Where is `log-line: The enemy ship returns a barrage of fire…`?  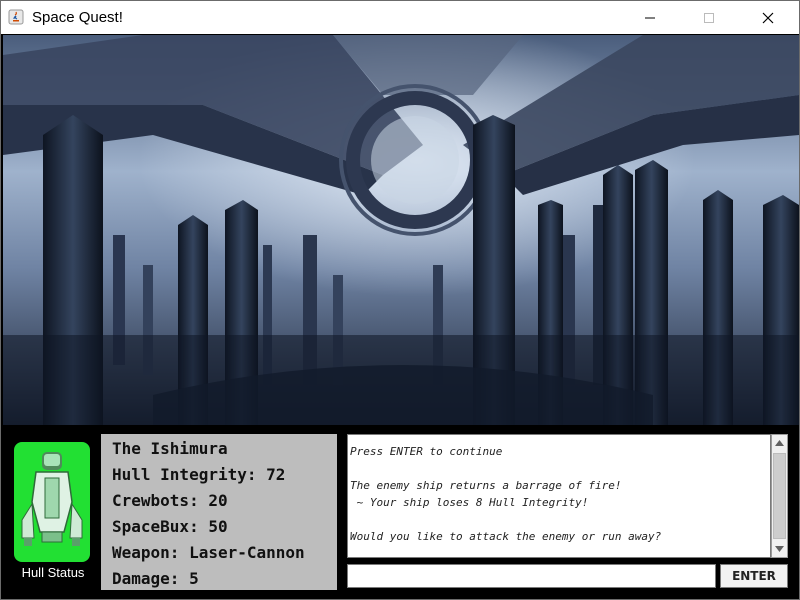
log-line: The enemy ship returns a barrage of fire… is located at coordinates (486, 485).